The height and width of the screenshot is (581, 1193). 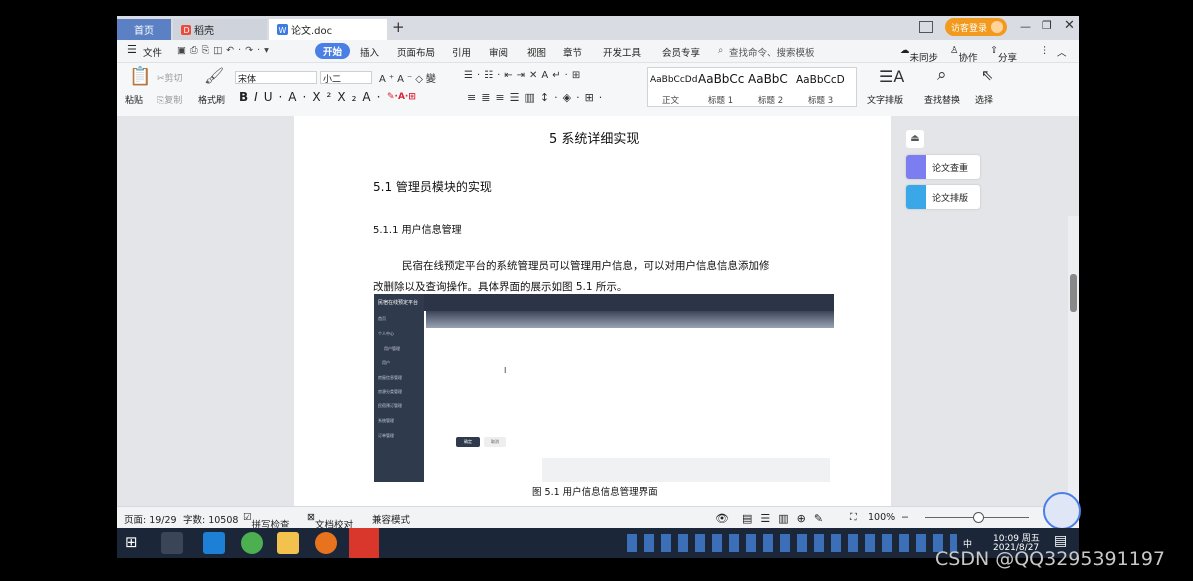 What do you see at coordinates (604, 302) in the screenshot?
I see `screenshot-header` at bounding box center [604, 302].